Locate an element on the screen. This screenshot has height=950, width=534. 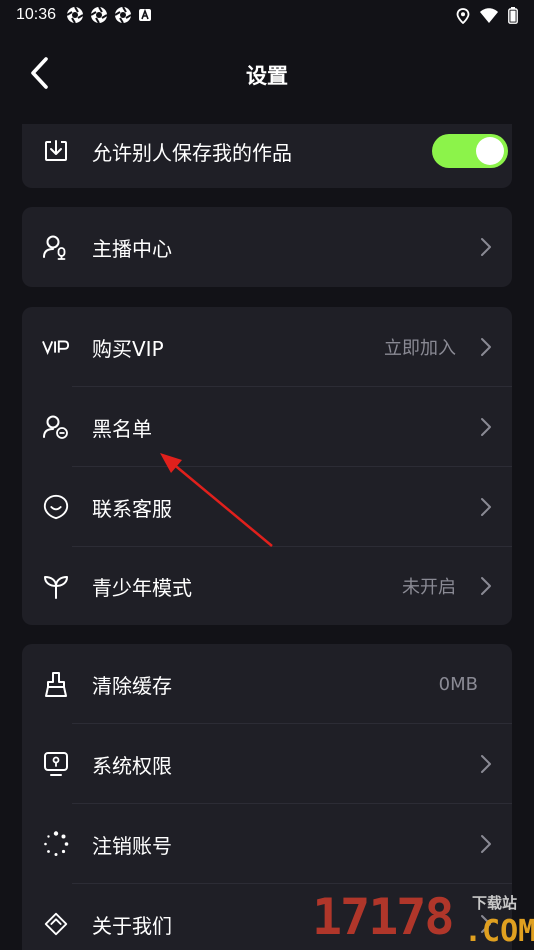
row-clear-cache-label: 清除缓存 is located at coordinates (132, 685).